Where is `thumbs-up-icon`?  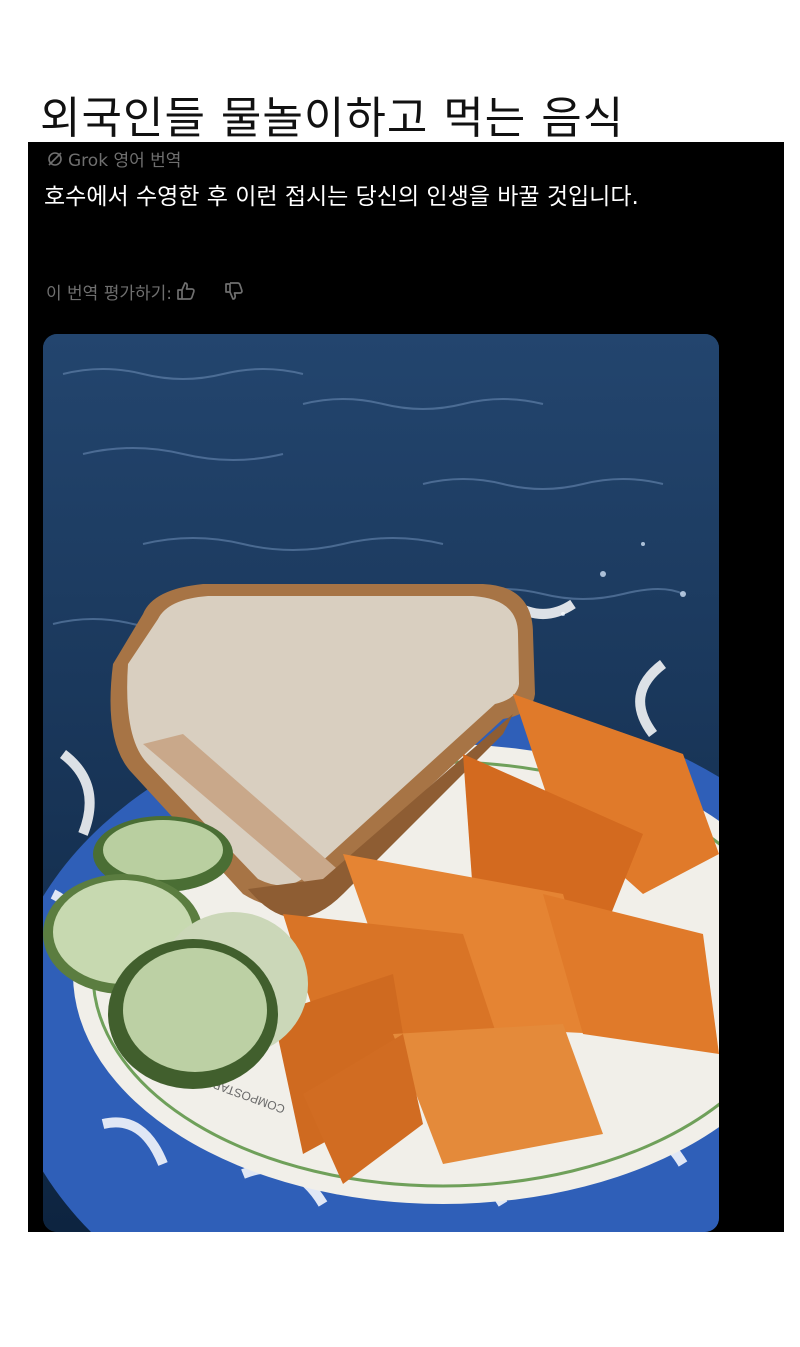
thumbs-up-icon is located at coordinates (186, 291).